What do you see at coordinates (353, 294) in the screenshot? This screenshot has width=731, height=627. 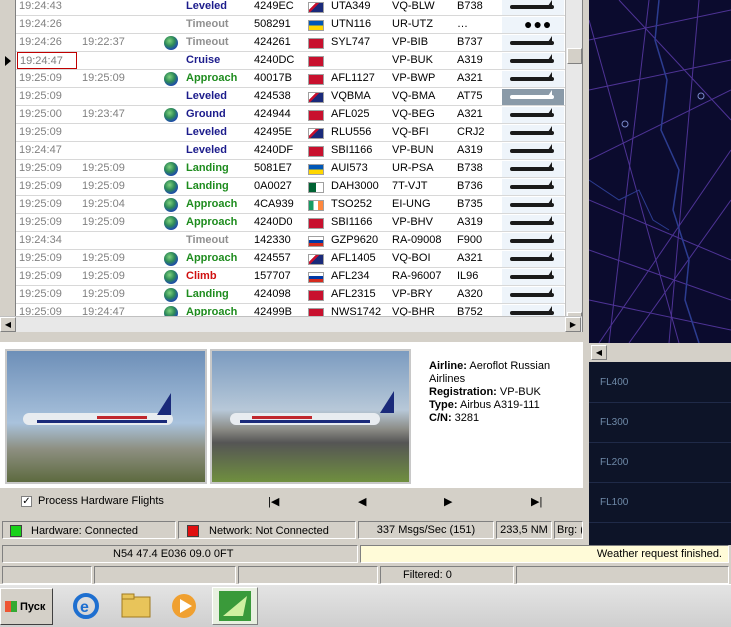 I see `callsign: AFL2315` at bounding box center [353, 294].